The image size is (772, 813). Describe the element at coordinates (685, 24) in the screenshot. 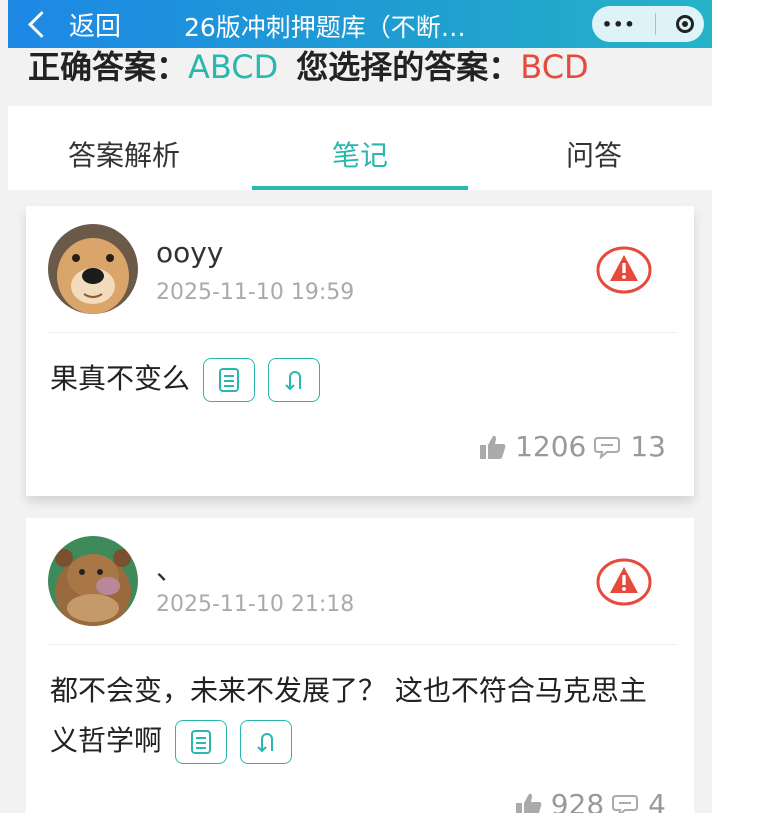

I see `close-target-icon` at that location.